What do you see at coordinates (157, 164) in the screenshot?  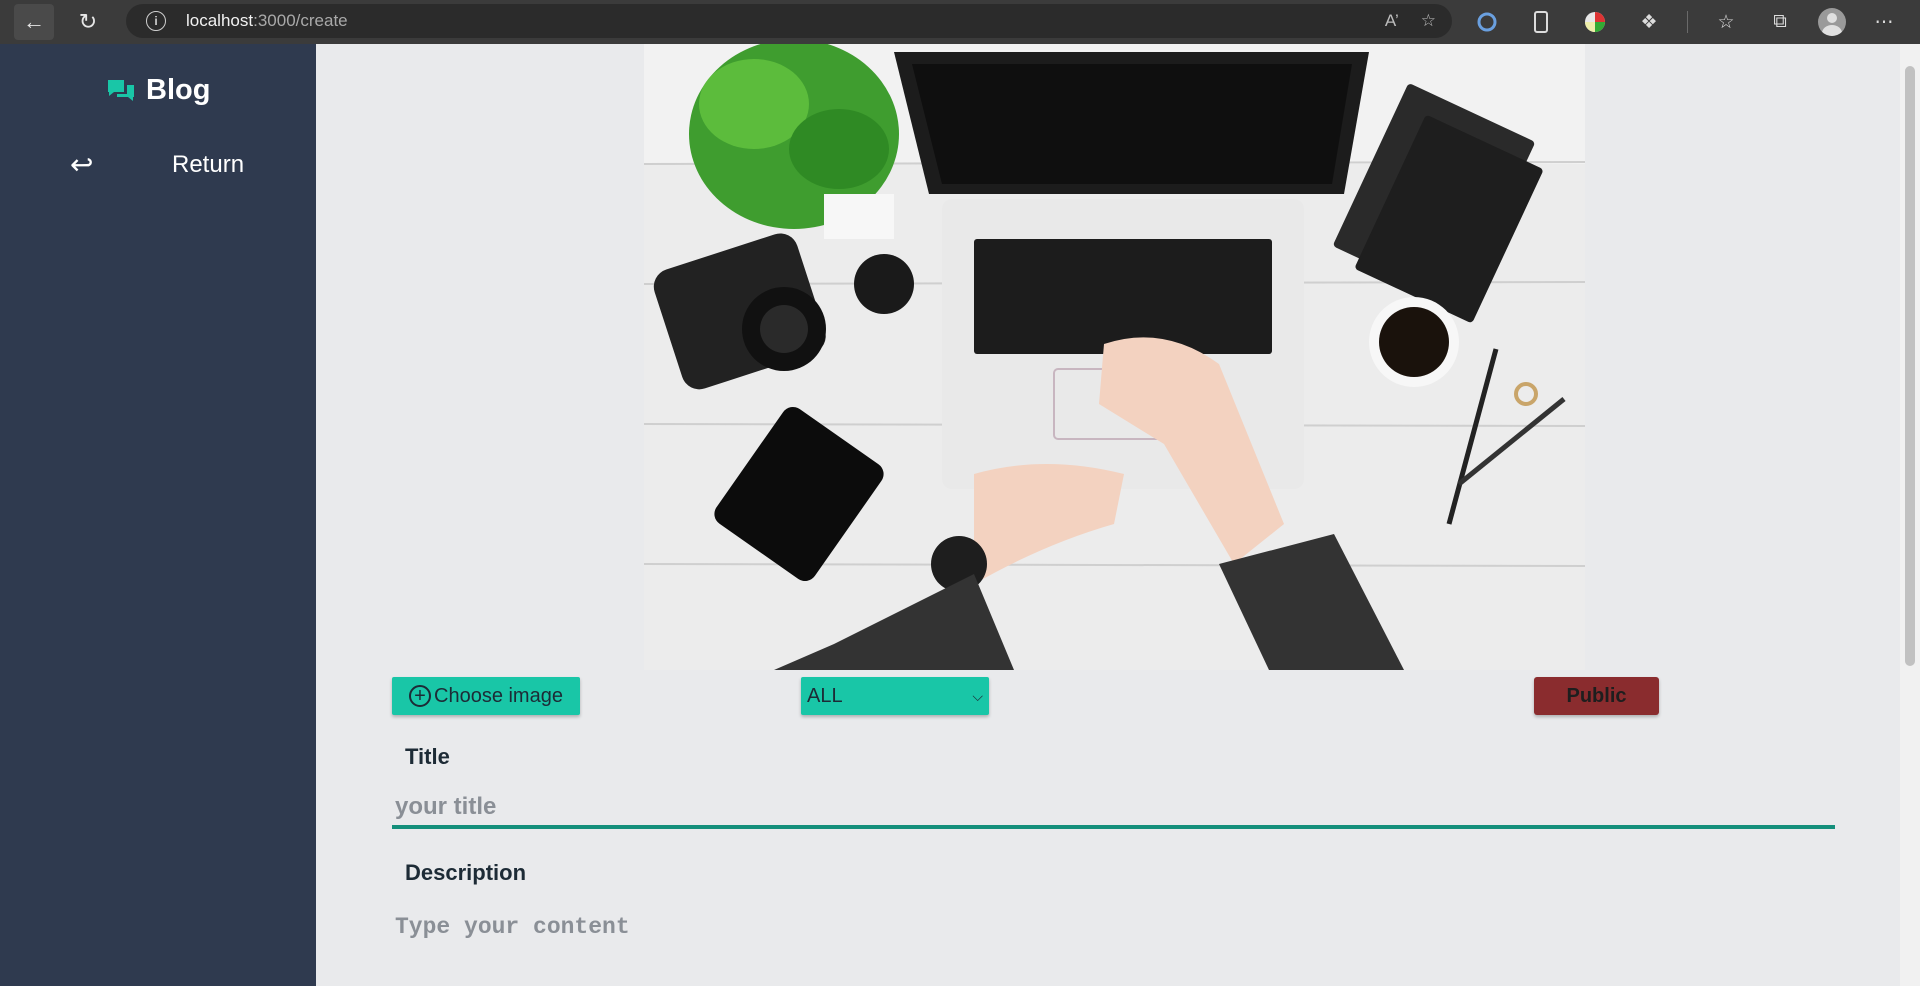 I see `return-link: ↩ Return` at bounding box center [157, 164].